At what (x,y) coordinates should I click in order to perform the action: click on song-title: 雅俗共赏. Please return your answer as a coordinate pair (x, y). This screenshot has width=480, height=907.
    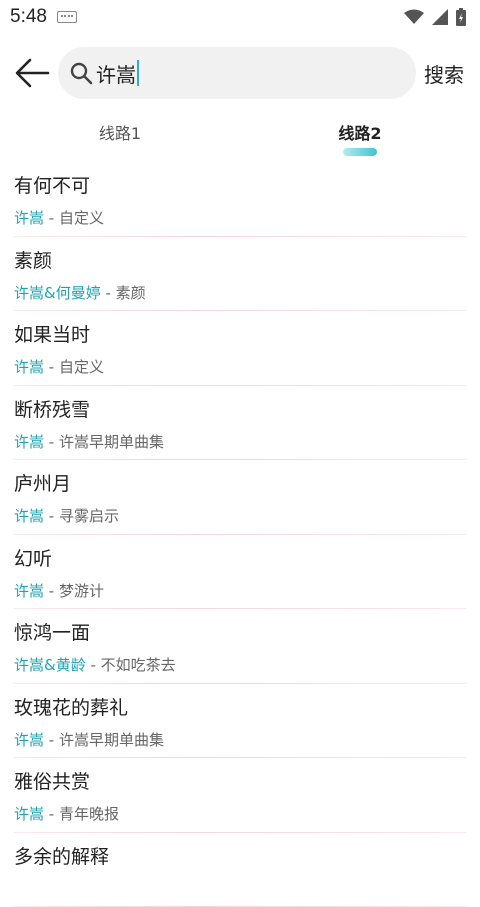
    Looking at the image, I should click on (240, 782).